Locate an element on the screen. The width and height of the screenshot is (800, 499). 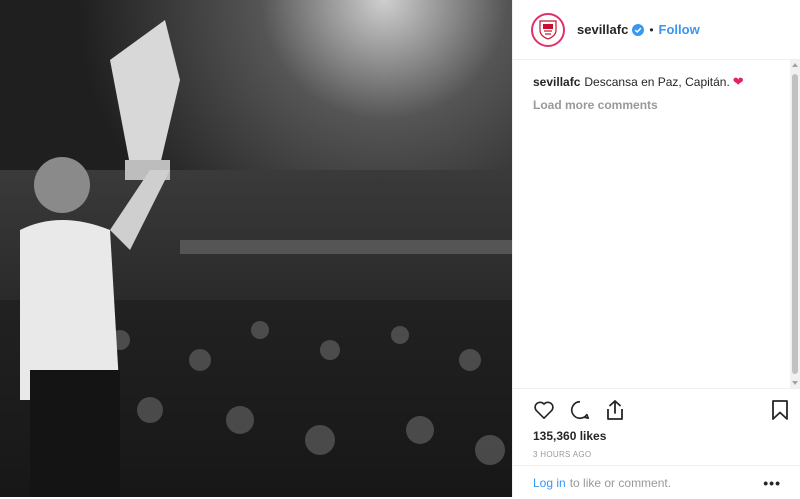
scrollbar-thumb is located at coordinates (795, 224).